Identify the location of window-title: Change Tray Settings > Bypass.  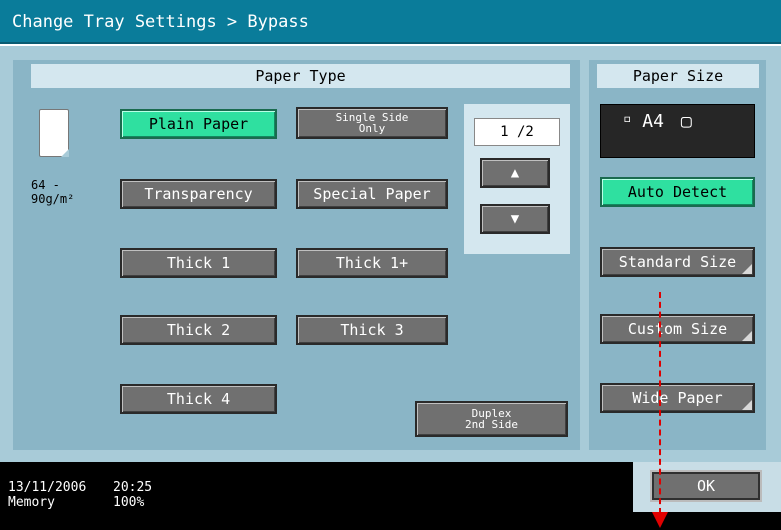
(390, 22).